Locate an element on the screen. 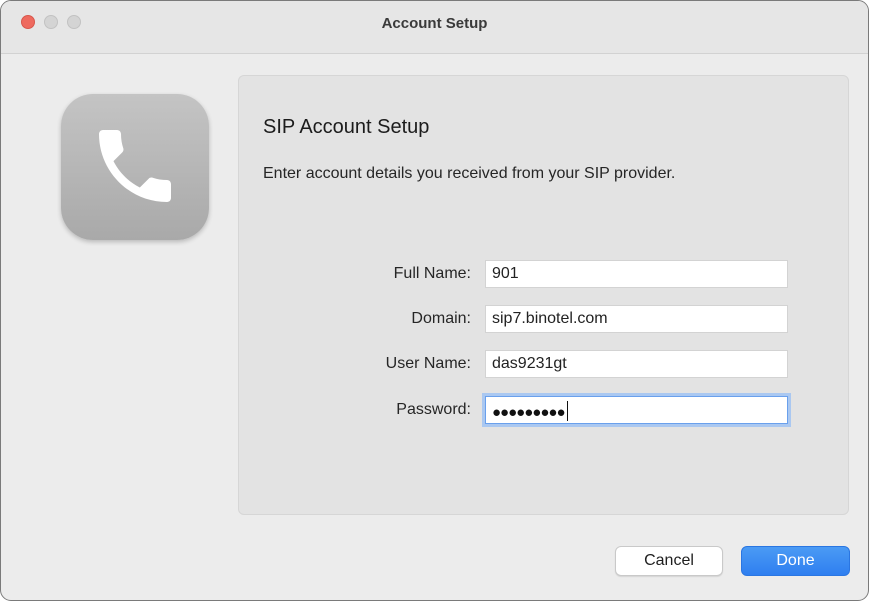  phone-app-icon is located at coordinates (135, 167).